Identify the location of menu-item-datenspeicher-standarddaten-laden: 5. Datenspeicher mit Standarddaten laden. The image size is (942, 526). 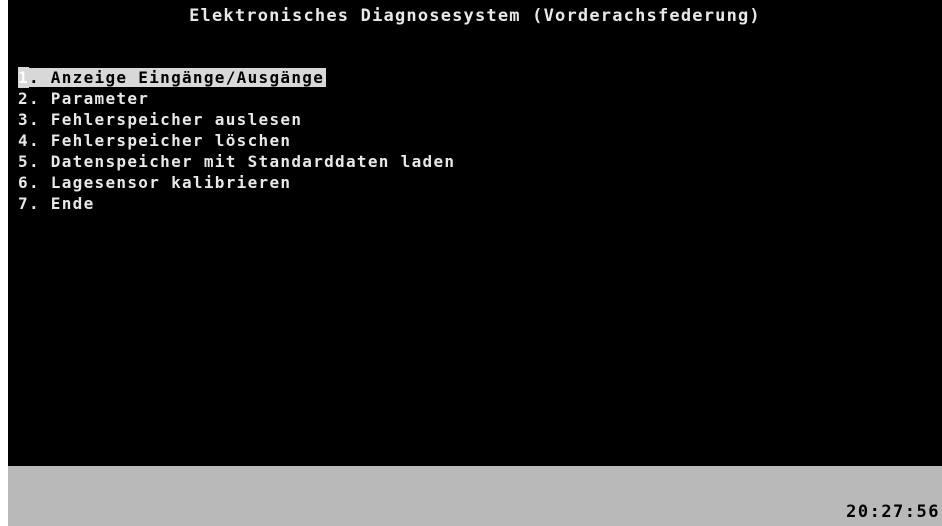
(236, 161).